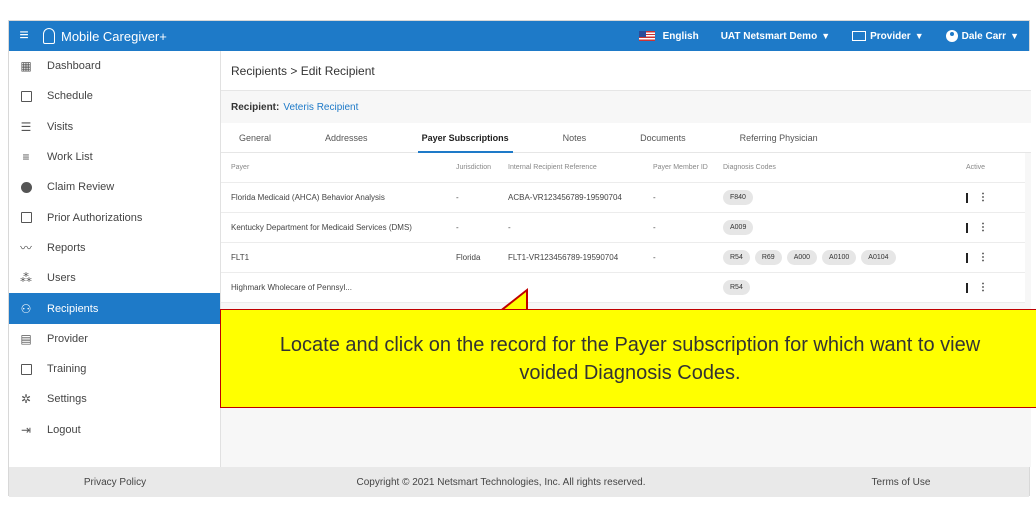  I want to click on role-label: Provider, so click(890, 36).